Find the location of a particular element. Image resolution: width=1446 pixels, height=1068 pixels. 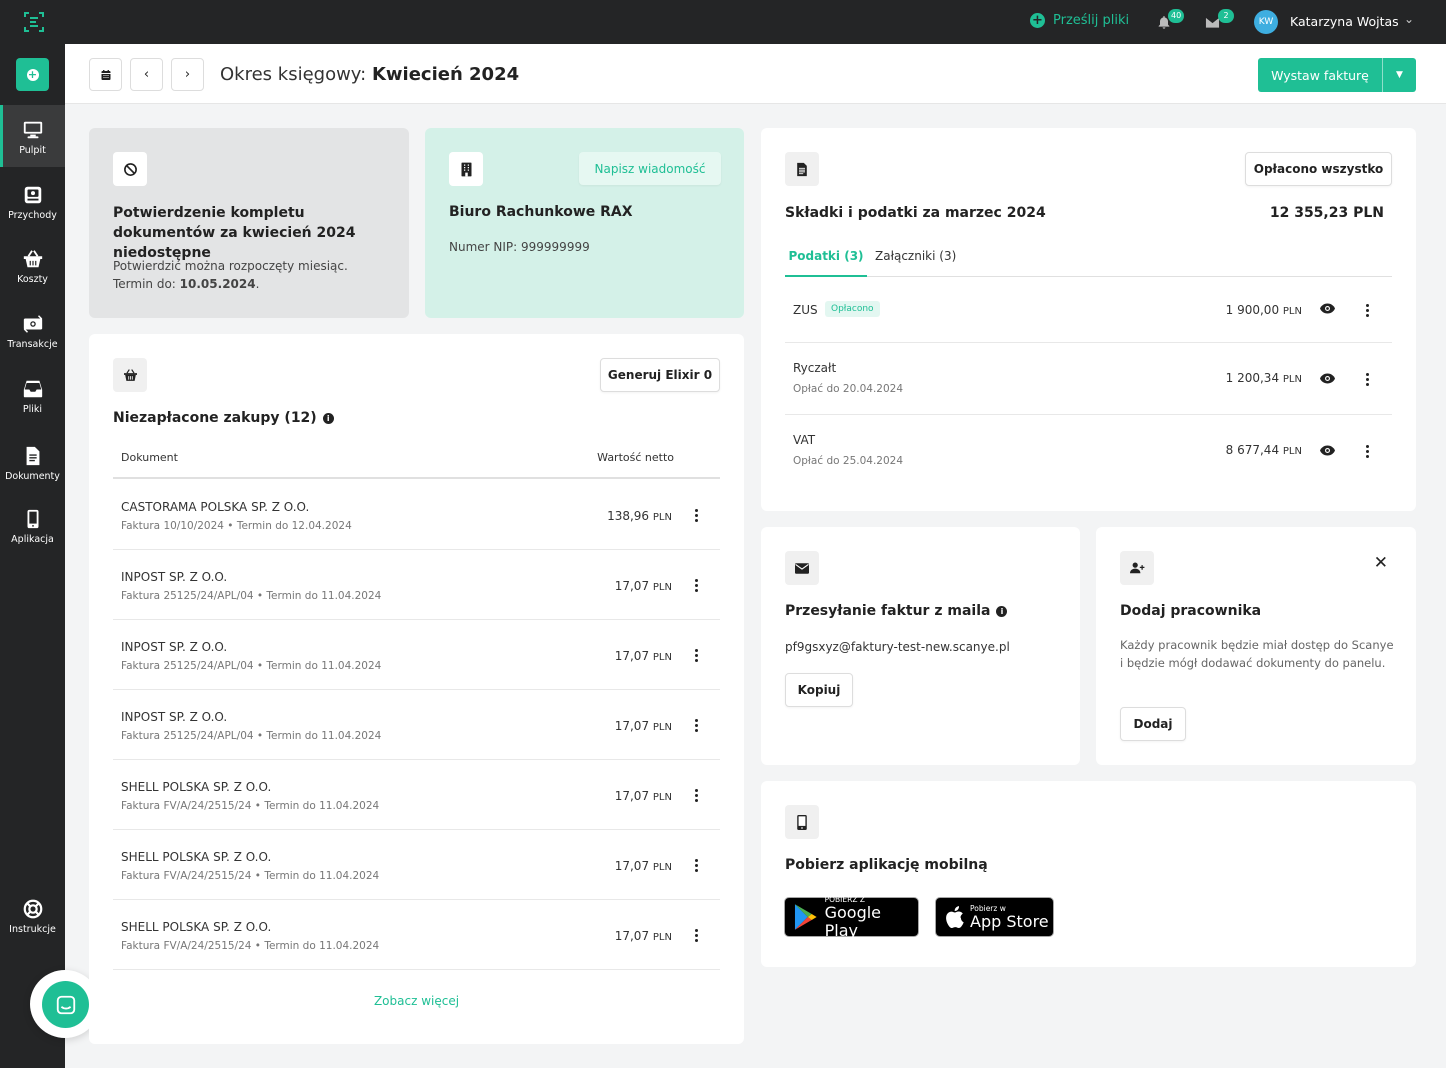

document-icon is located at coordinates (802, 169).